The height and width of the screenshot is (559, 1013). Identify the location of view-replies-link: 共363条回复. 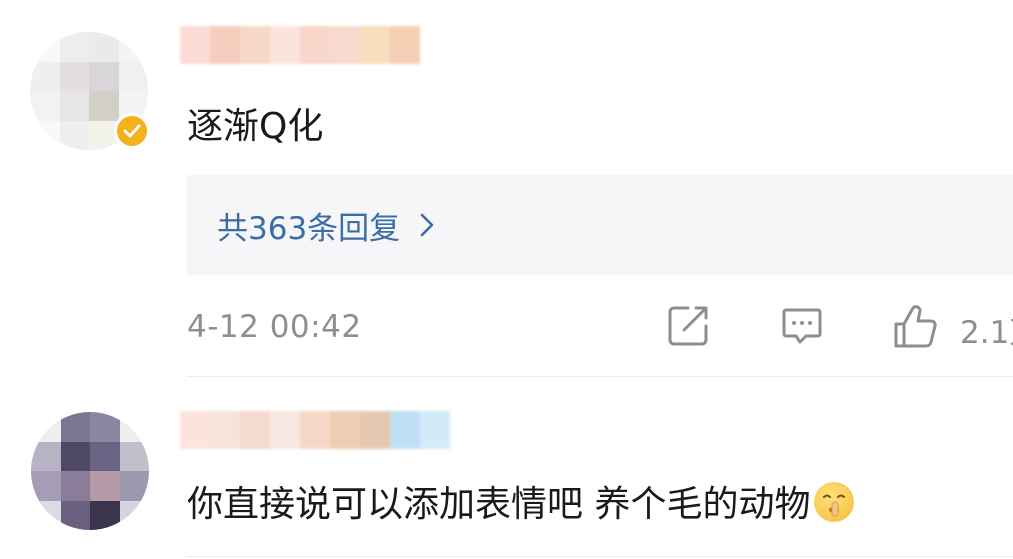
(325, 225).